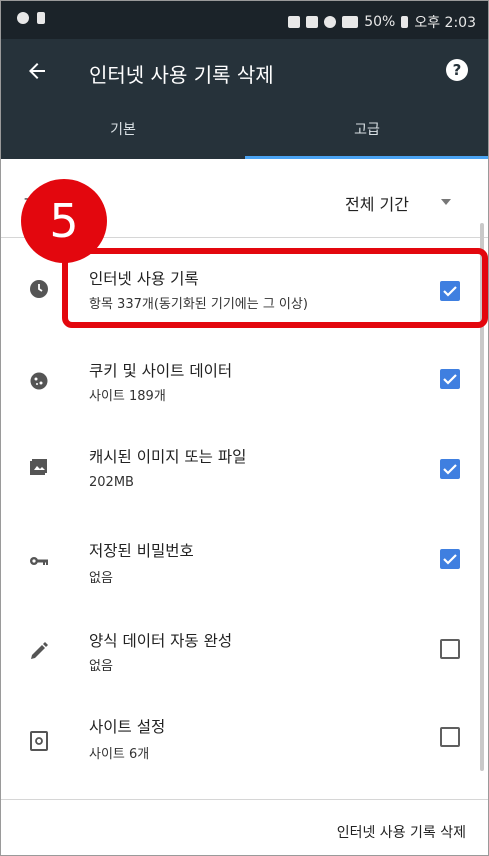  Describe the element at coordinates (401, 832) in the screenshot. I see `clear-data-button: 인터넷 사용 기록 삭제` at that location.